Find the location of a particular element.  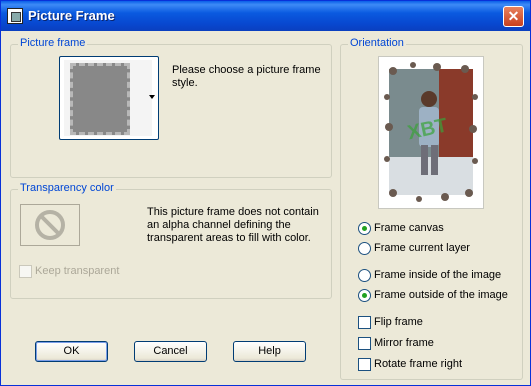

cancel-button: Cancel is located at coordinates (170, 351).